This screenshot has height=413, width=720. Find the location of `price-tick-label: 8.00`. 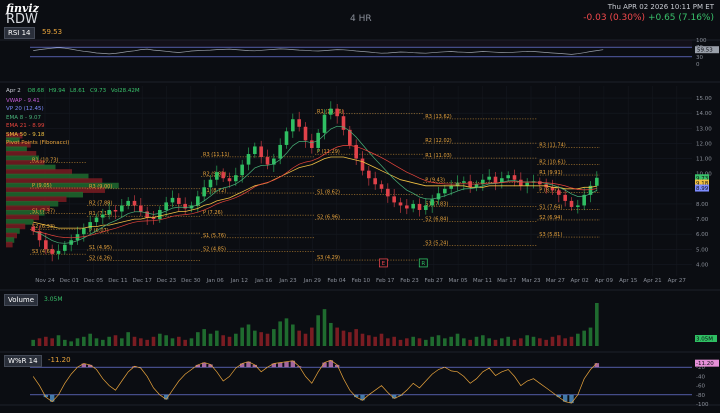

price-tick-label: 8.00 is located at coordinates (702, 205).